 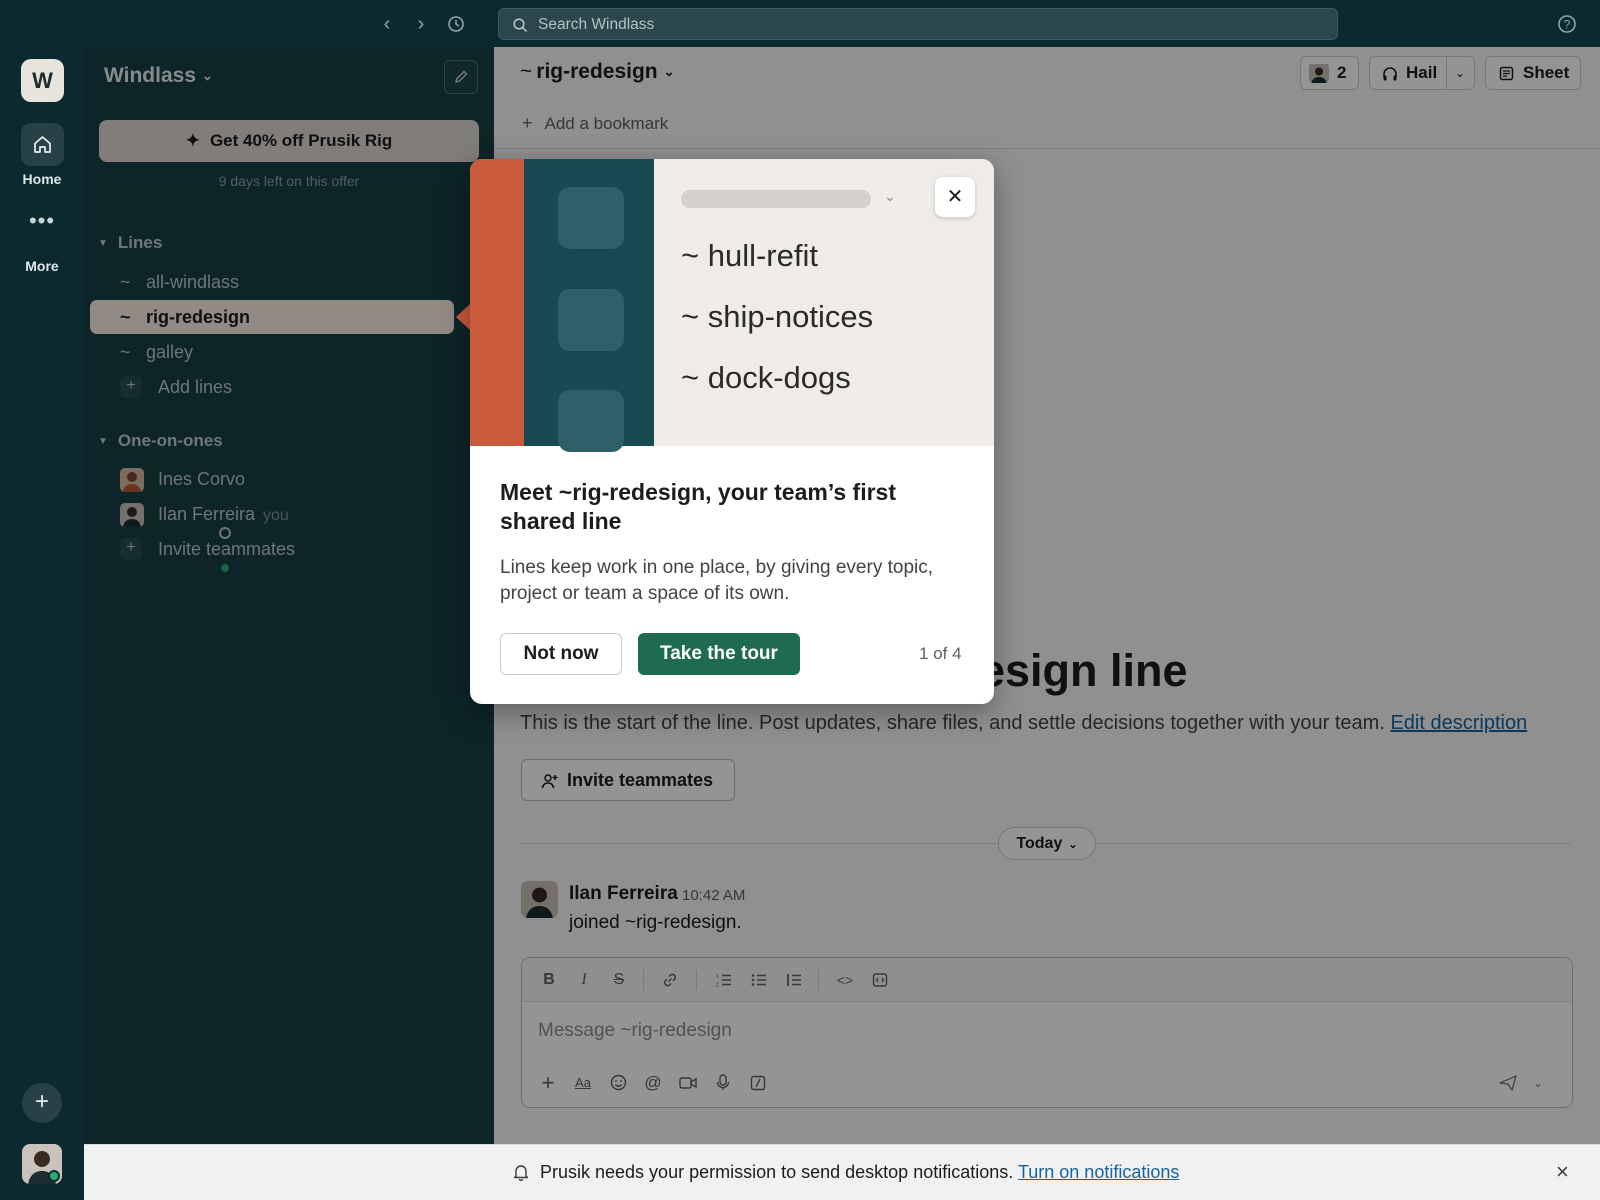 I want to click on presence-indicator, so click(x=54, y=1176).